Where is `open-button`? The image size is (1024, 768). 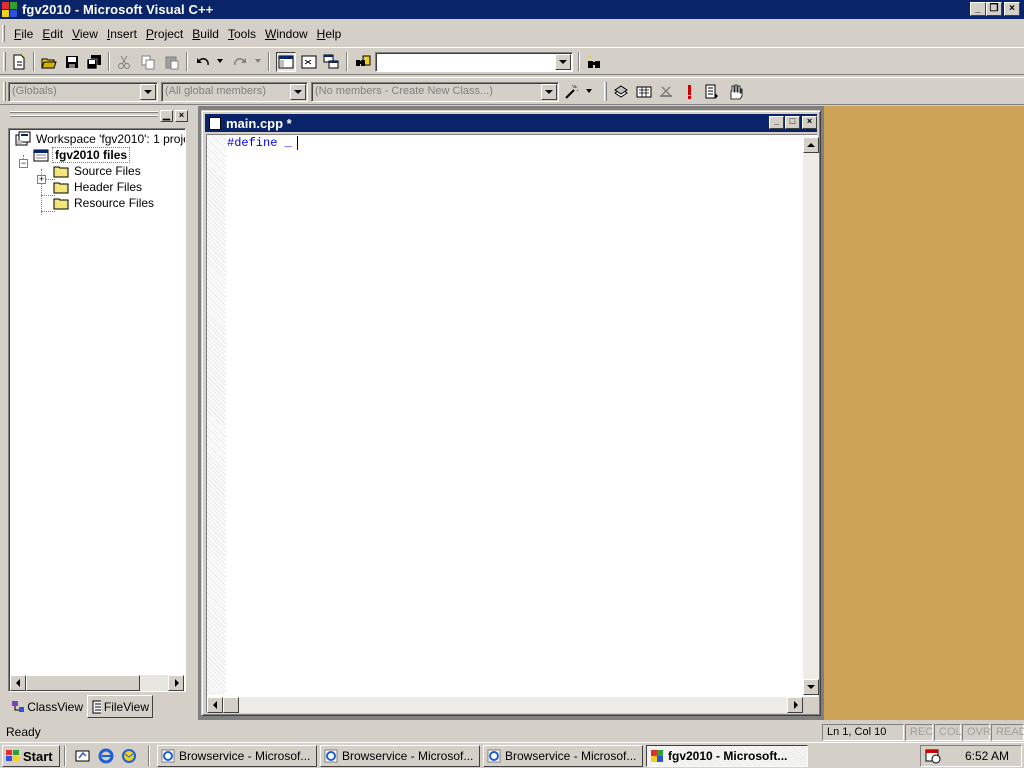
open-button is located at coordinates (49, 62).